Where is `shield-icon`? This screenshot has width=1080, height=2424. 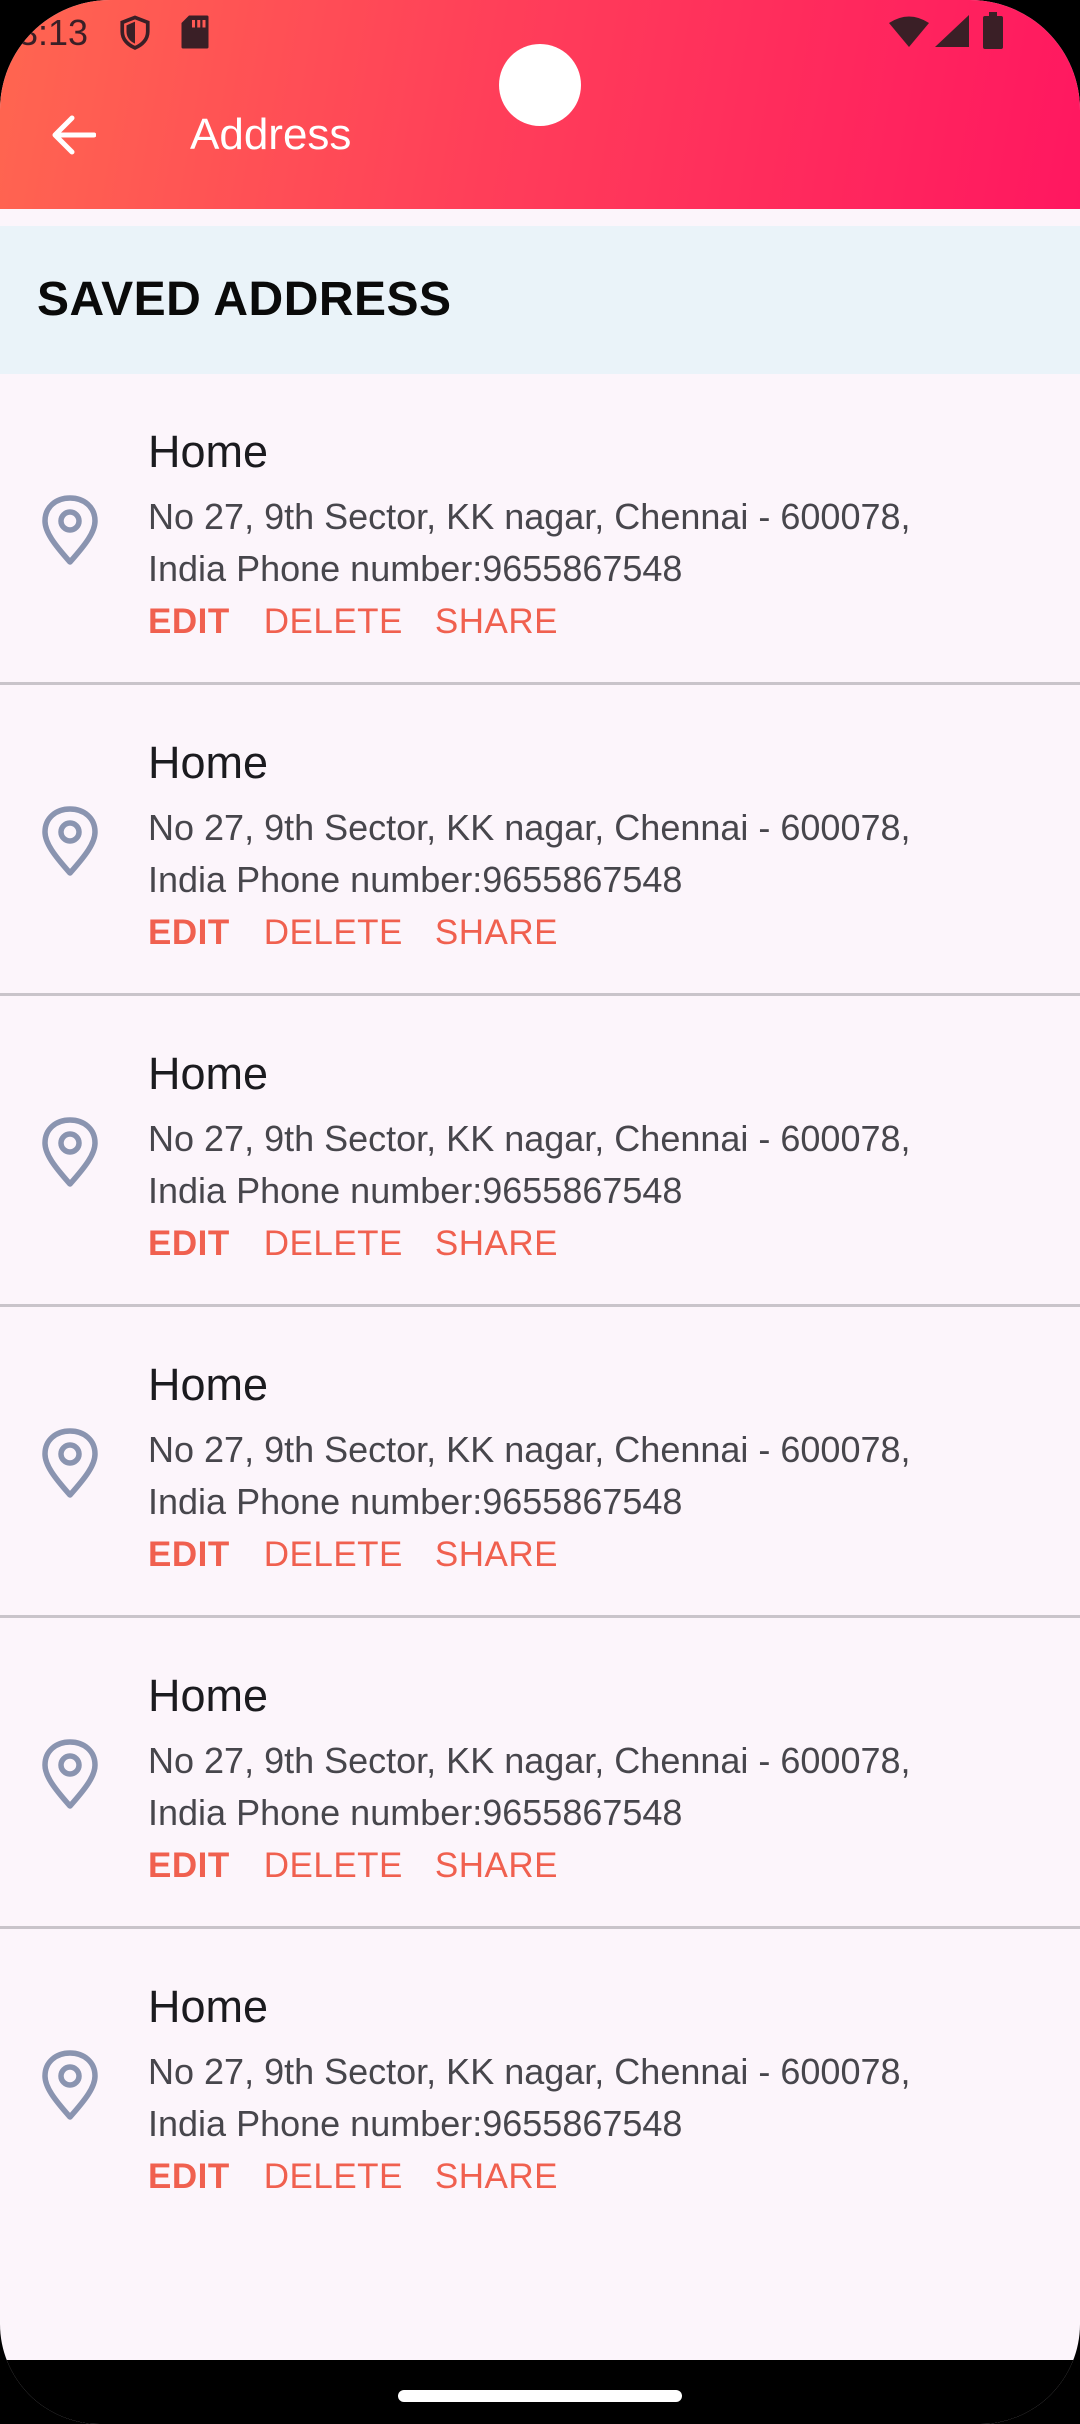 shield-icon is located at coordinates (135, 35).